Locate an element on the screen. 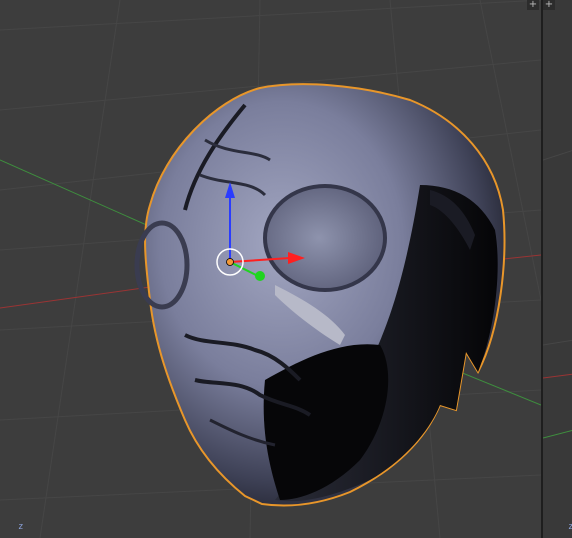 Image resolution: width=572 pixels, height=538 pixels. axis-indicator-label: z is located at coordinates (21, 527).